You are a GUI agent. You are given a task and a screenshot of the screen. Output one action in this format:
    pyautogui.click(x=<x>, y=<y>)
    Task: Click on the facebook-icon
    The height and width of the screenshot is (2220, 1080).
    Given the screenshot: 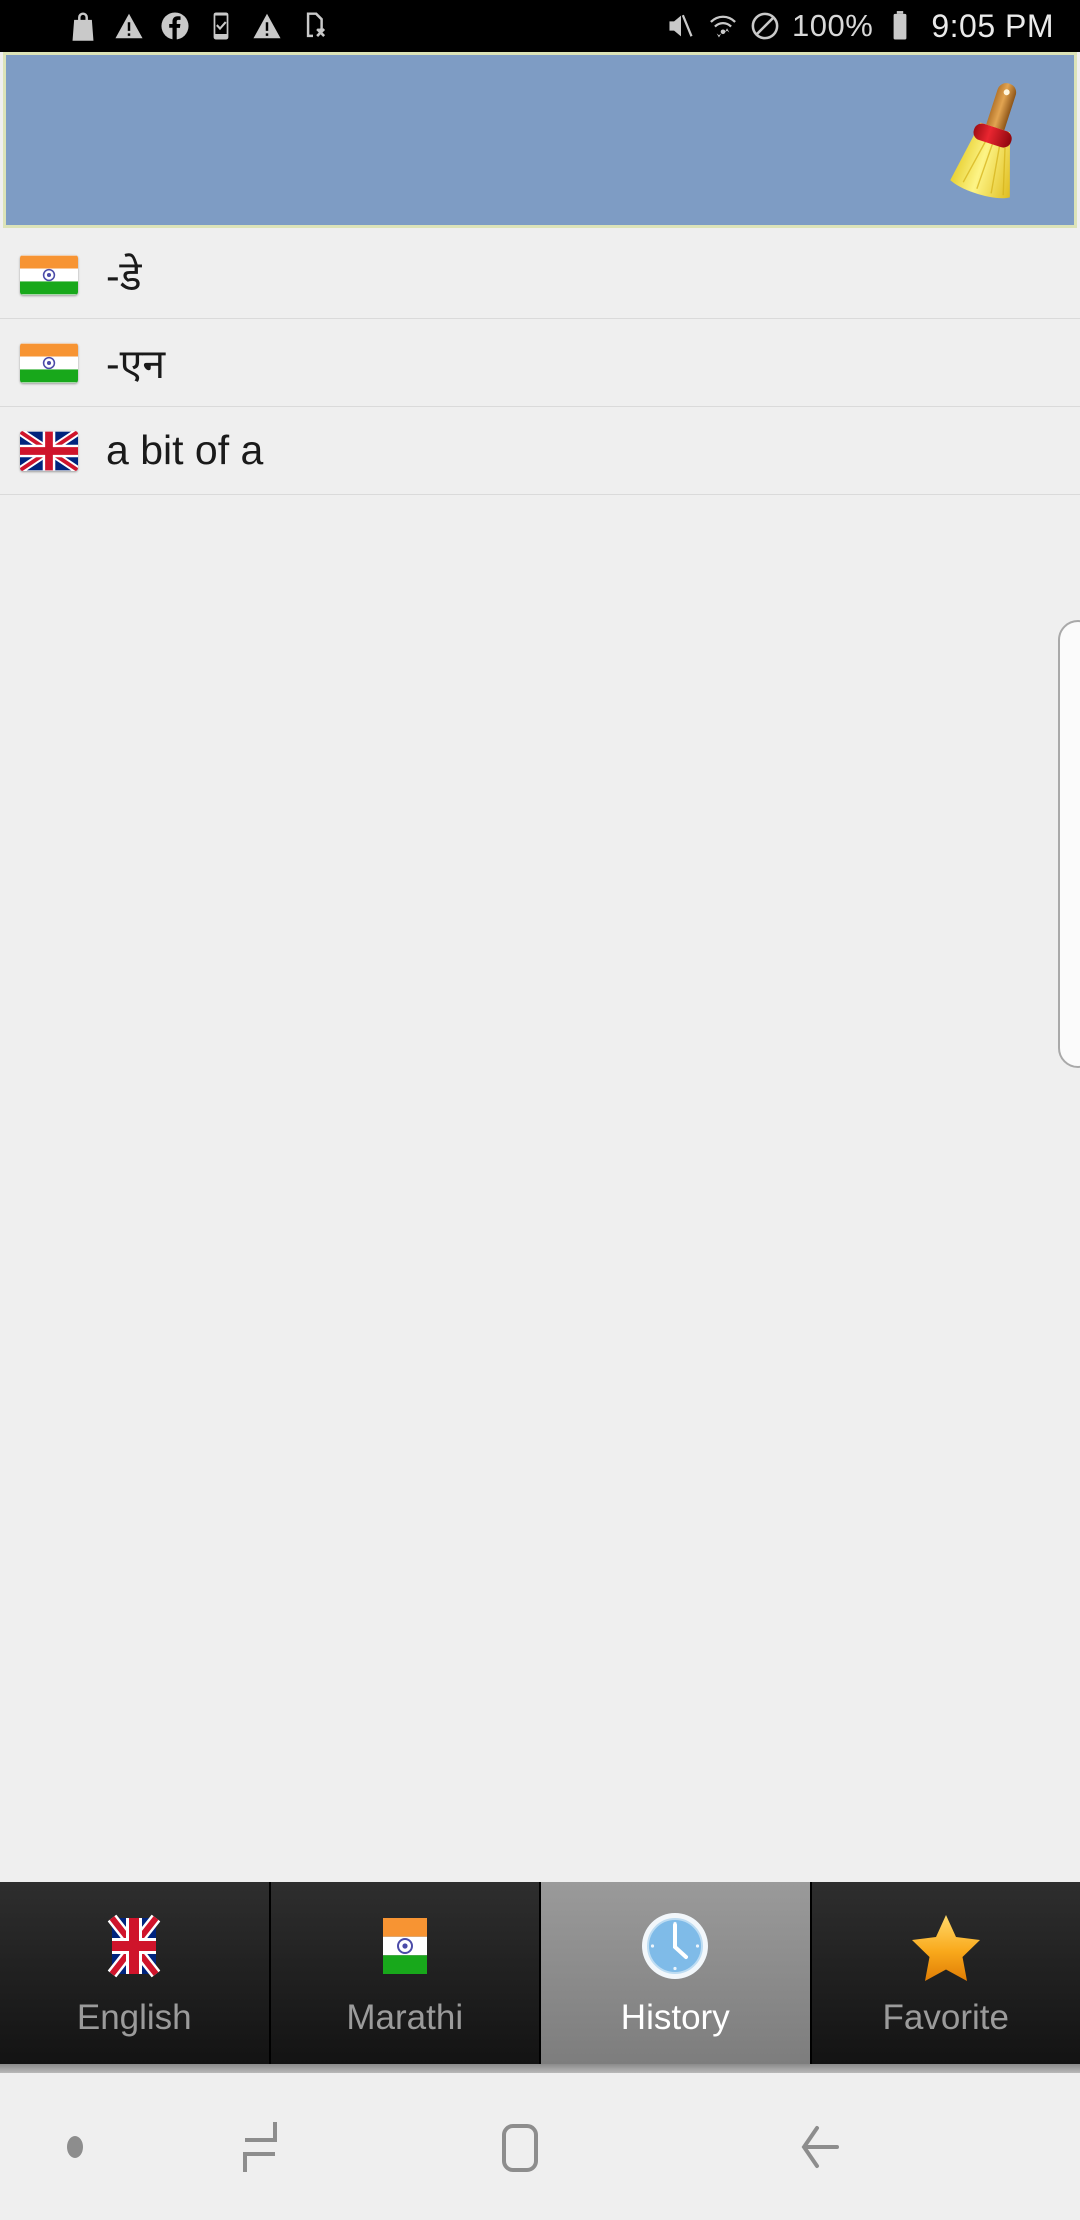 What is the action you would take?
    pyautogui.click(x=175, y=26)
    